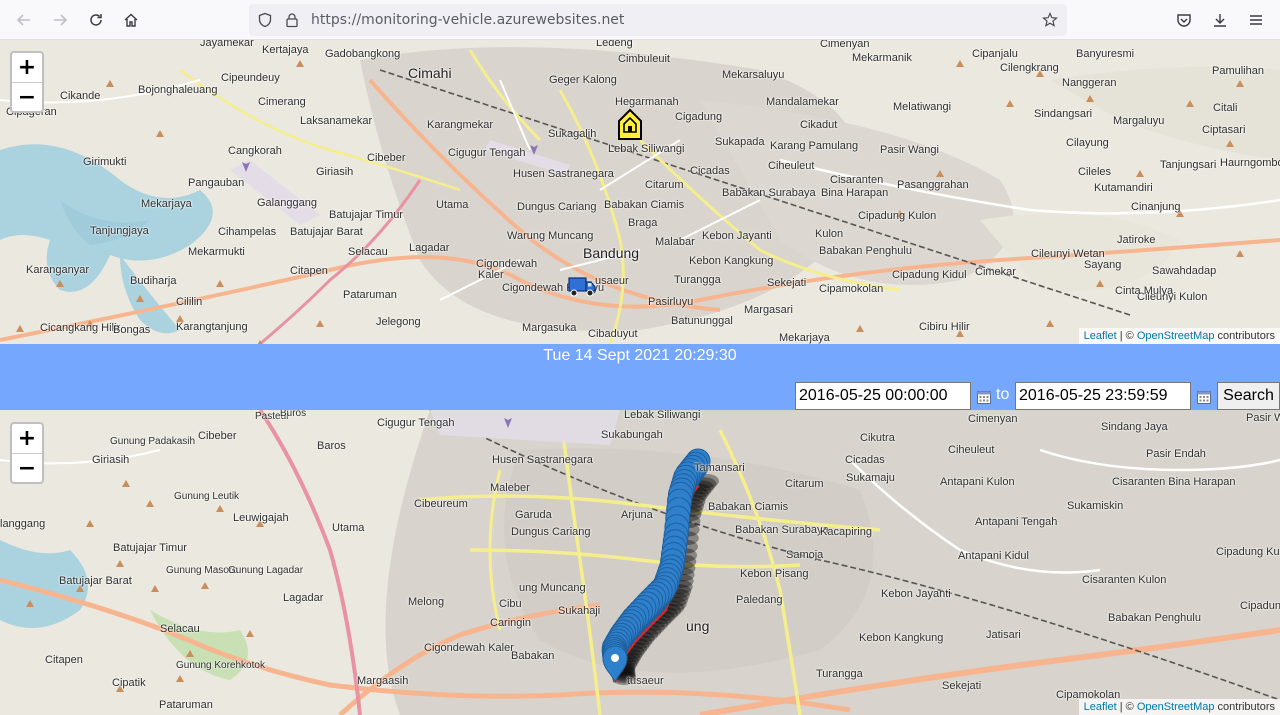 This screenshot has height=715, width=1280. I want to click on place-label: Pangauban, so click(216, 183).